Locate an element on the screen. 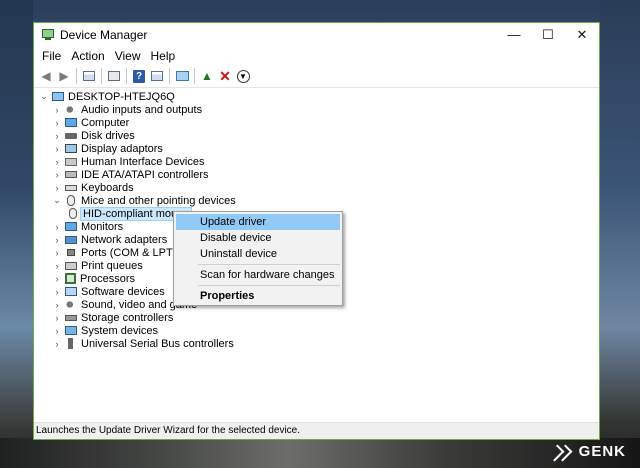 The height and width of the screenshot is (468, 640). desktop-wallpaper-bottom is located at coordinates (320, 453).